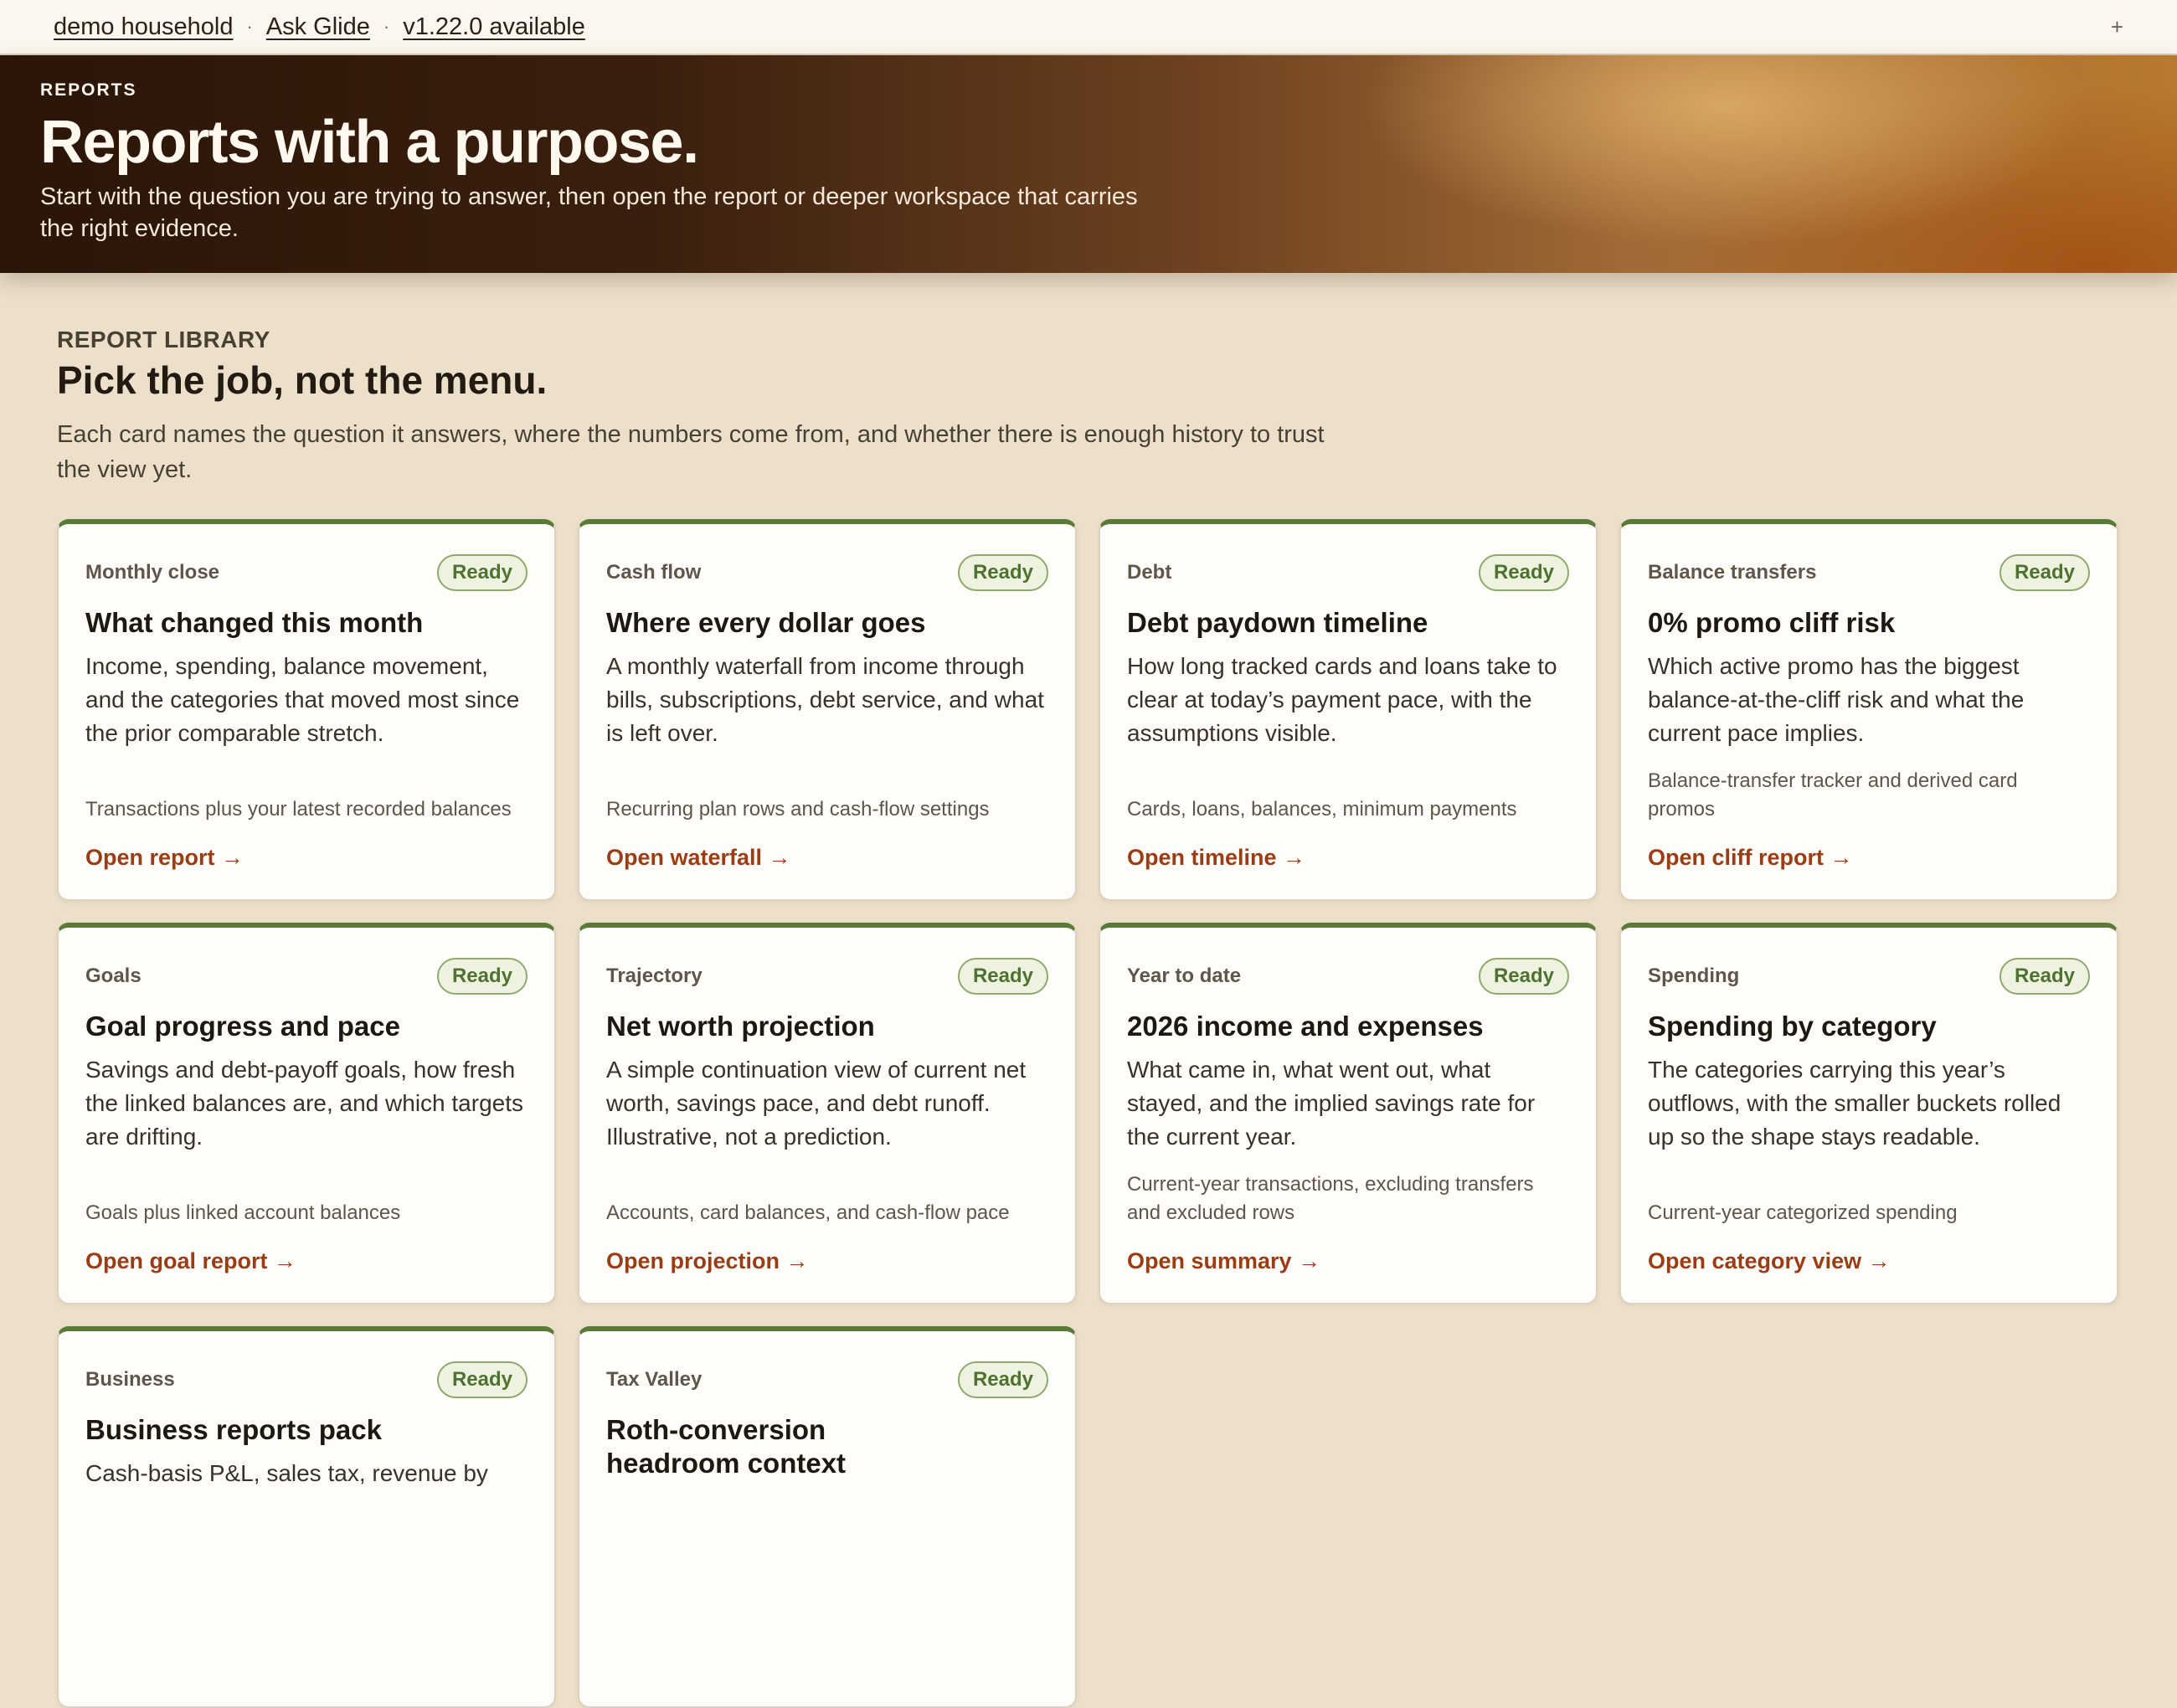 The image size is (2177, 1708). Describe the element at coordinates (1803, 1212) in the screenshot. I see `card-source: Current-year categorized spending` at that location.